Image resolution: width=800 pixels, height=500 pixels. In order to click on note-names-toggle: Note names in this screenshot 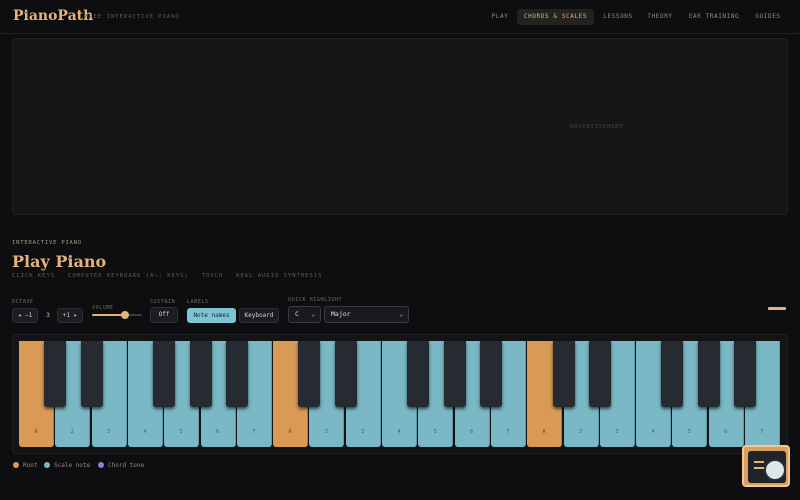, I will do `click(211, 315)`.